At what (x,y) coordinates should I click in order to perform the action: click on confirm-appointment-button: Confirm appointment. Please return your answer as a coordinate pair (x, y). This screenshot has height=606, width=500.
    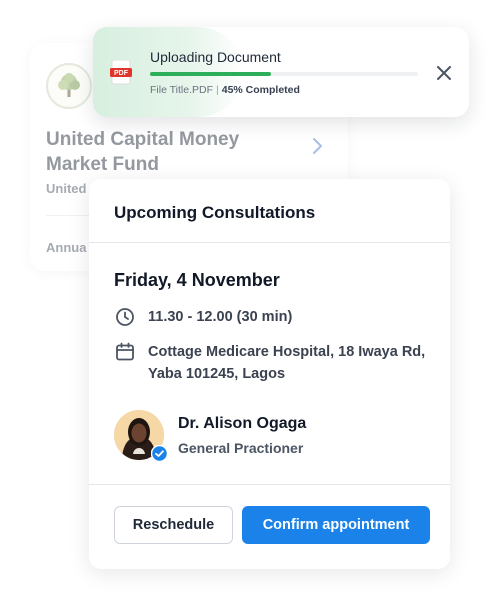
    Looking at the image, I should click on (336, 525).